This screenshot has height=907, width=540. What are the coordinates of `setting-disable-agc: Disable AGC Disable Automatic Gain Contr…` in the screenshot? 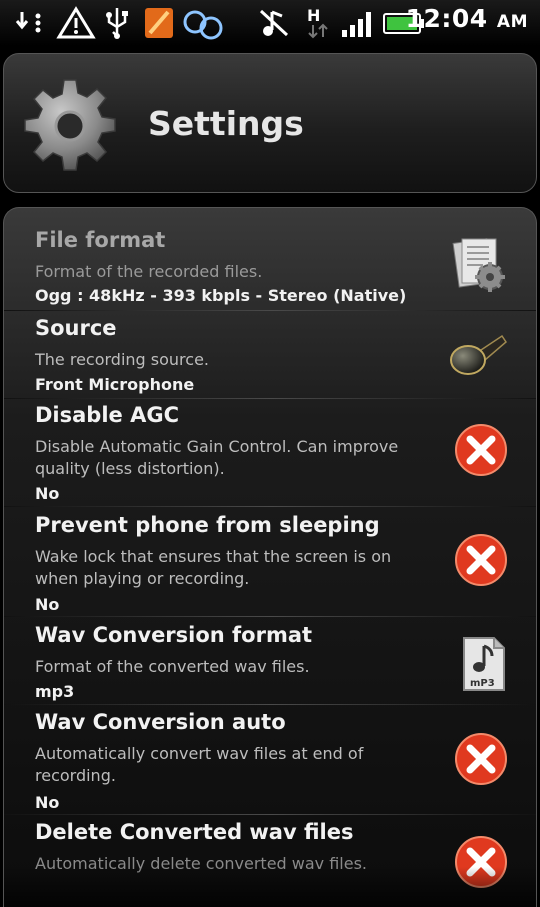 It's located at (270, 455).